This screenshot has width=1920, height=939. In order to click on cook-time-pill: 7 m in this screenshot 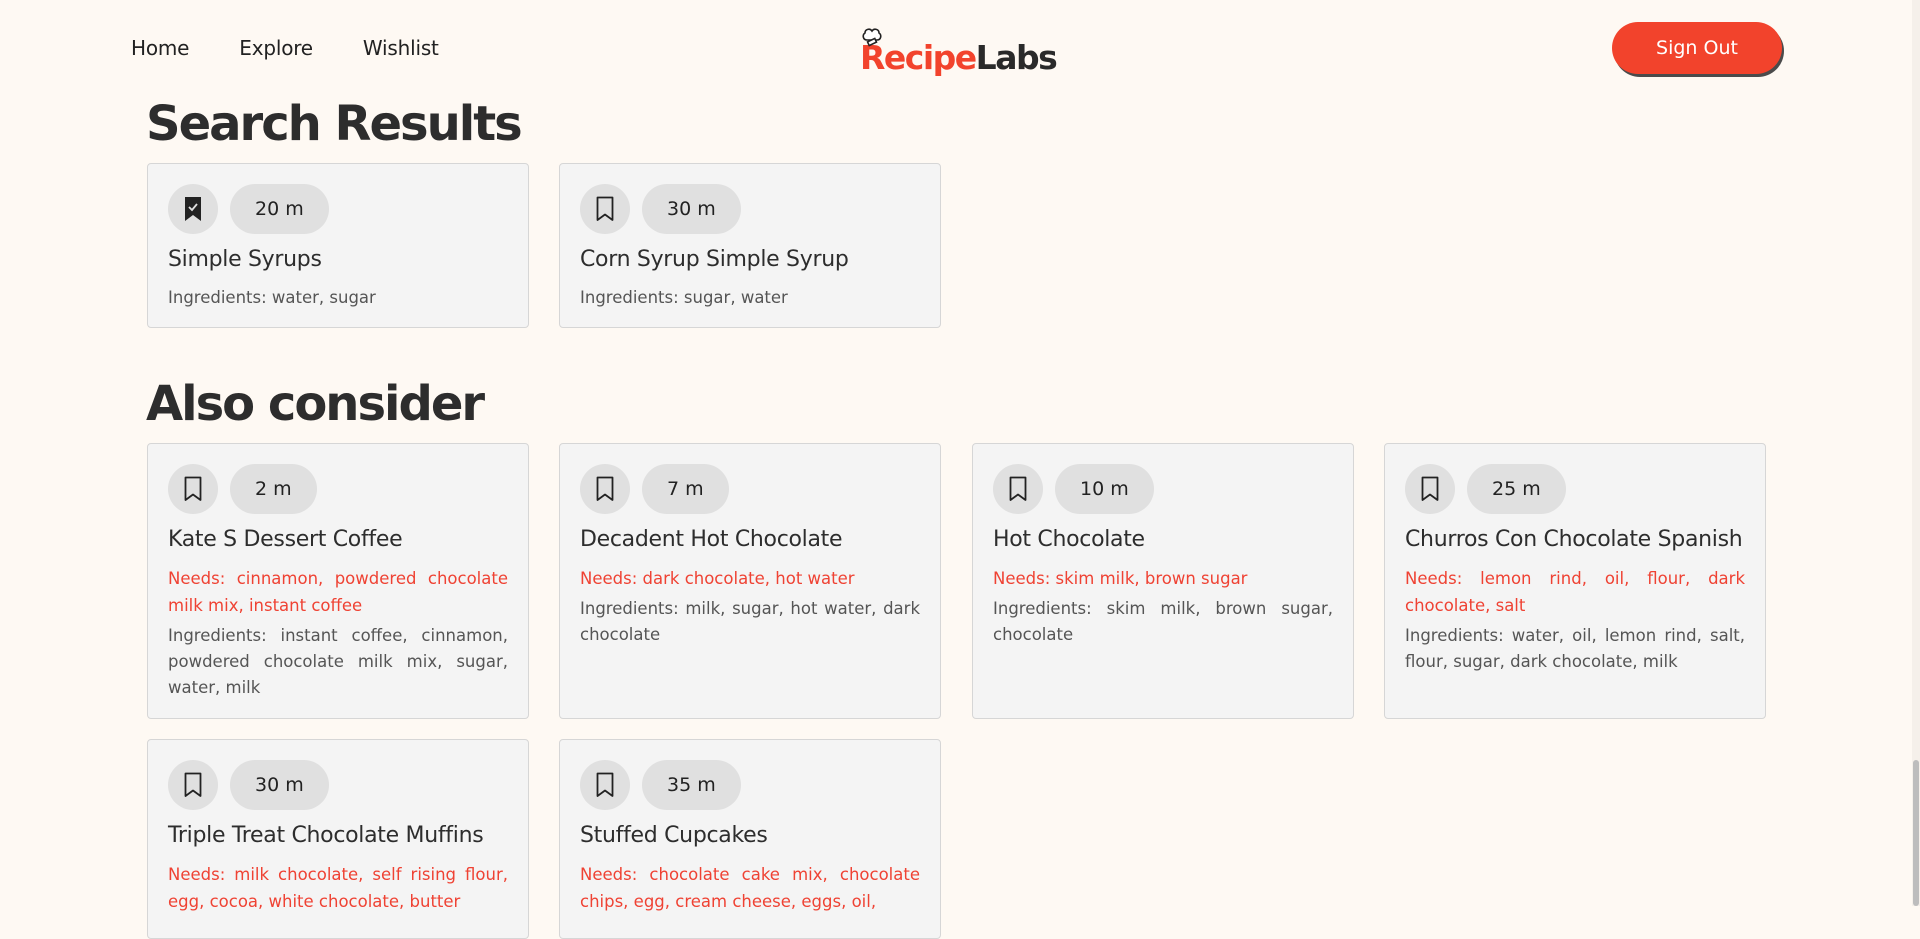, I will do `click(685, 489)`.